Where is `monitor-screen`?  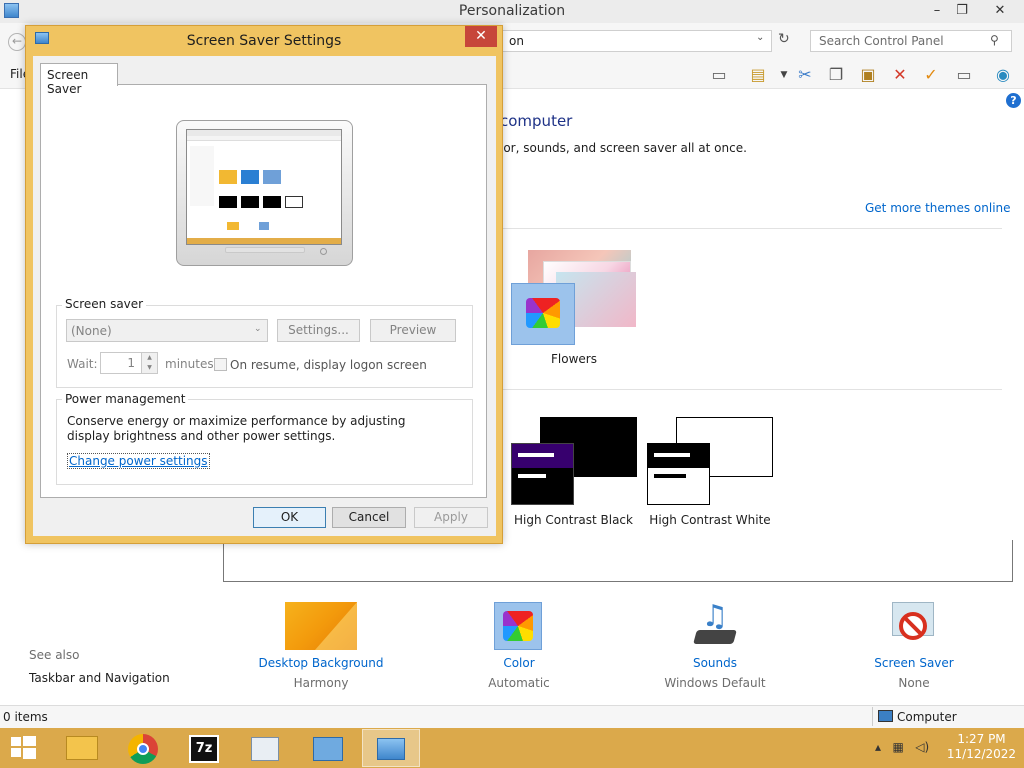
monitor-screen is located at coordinates (264, 187).